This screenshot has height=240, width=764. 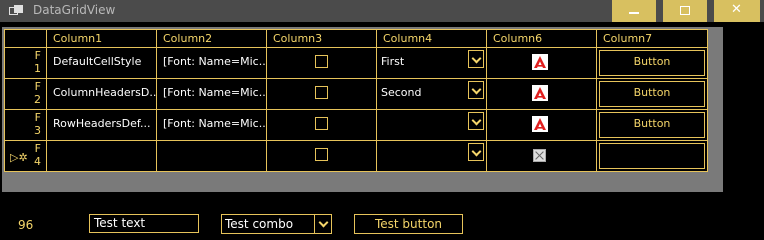 What do you see at coordinates (26, 225) in the screenshot?
I see `number-label: 96` at bounding box center [26, 225].